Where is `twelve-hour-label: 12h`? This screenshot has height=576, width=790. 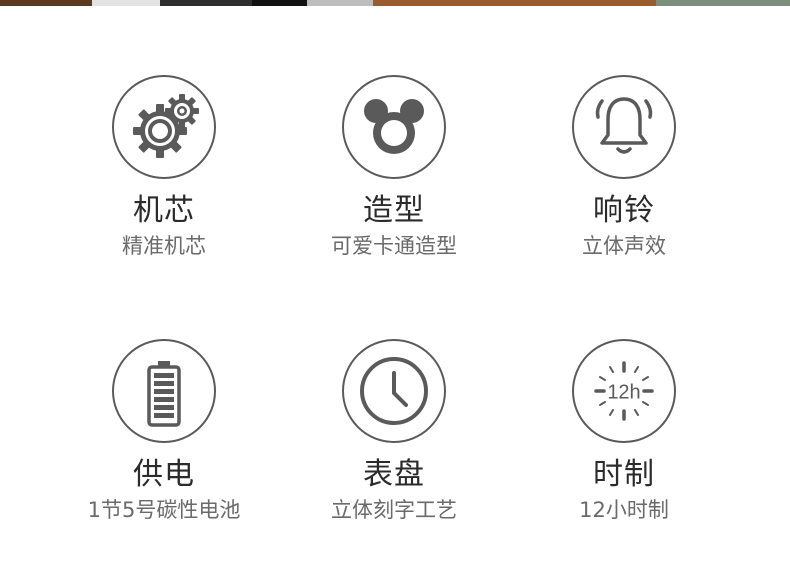
twelve-hour-label: 12h is located at coordinates (623, 393).